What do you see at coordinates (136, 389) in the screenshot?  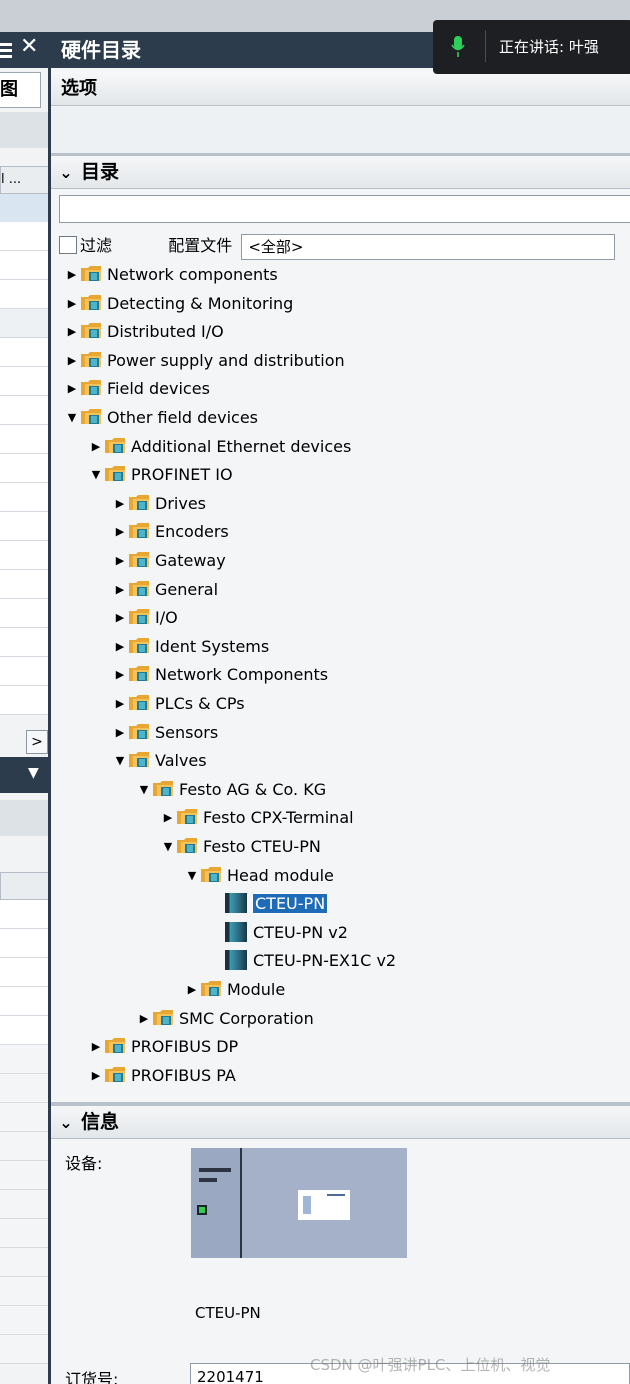 I see `tree-folder-item: ▶ Field devices` at bounding box center [136, 389].